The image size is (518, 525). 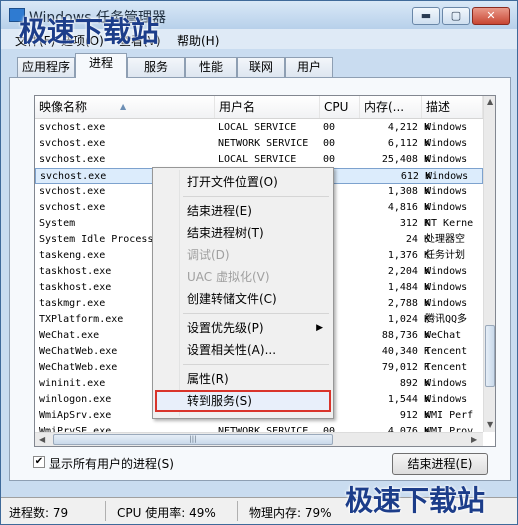 What do you see at coordinates (456, 16) in the screenshot?
I see `maximize-button: ▢` at bounding box center [456, 16].